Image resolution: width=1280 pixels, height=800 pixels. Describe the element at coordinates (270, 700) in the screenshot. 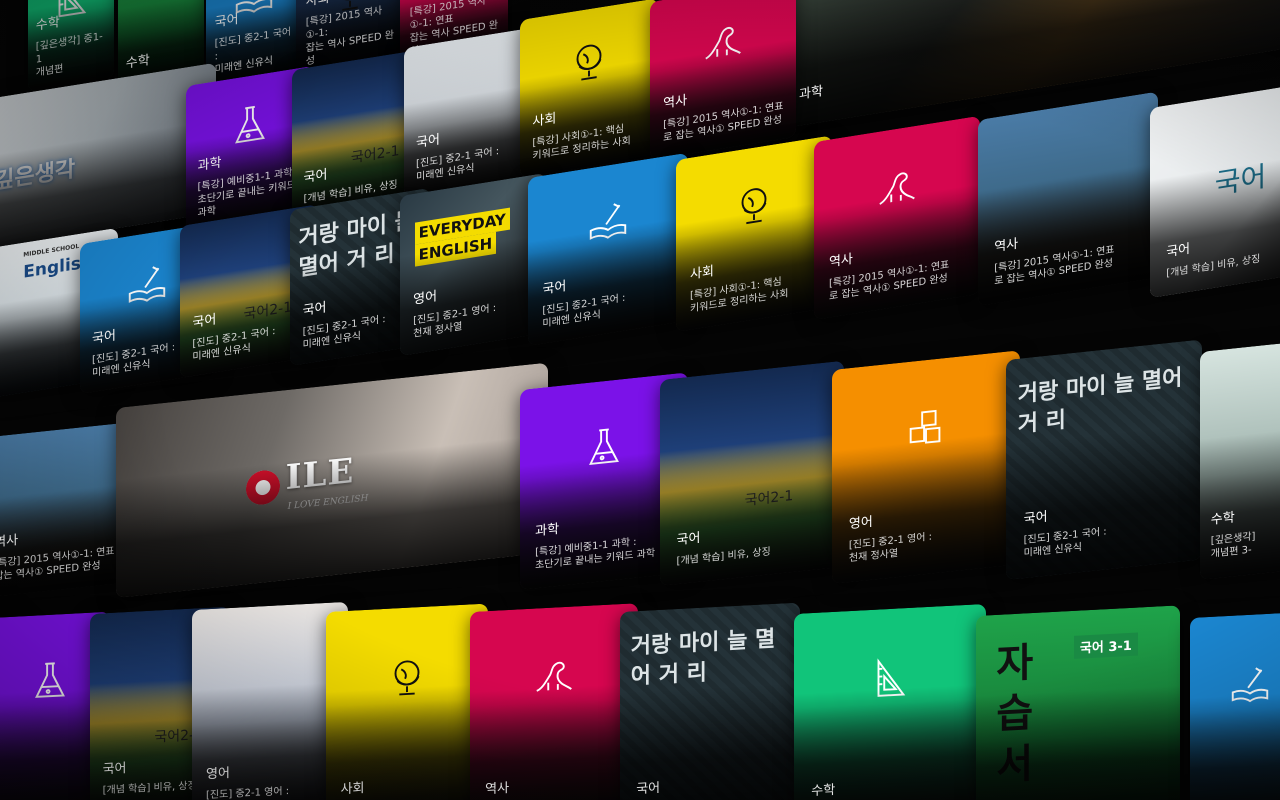

I see `card-english-teacher: 영어 [진도] 중2-1 영어 :` at that location.